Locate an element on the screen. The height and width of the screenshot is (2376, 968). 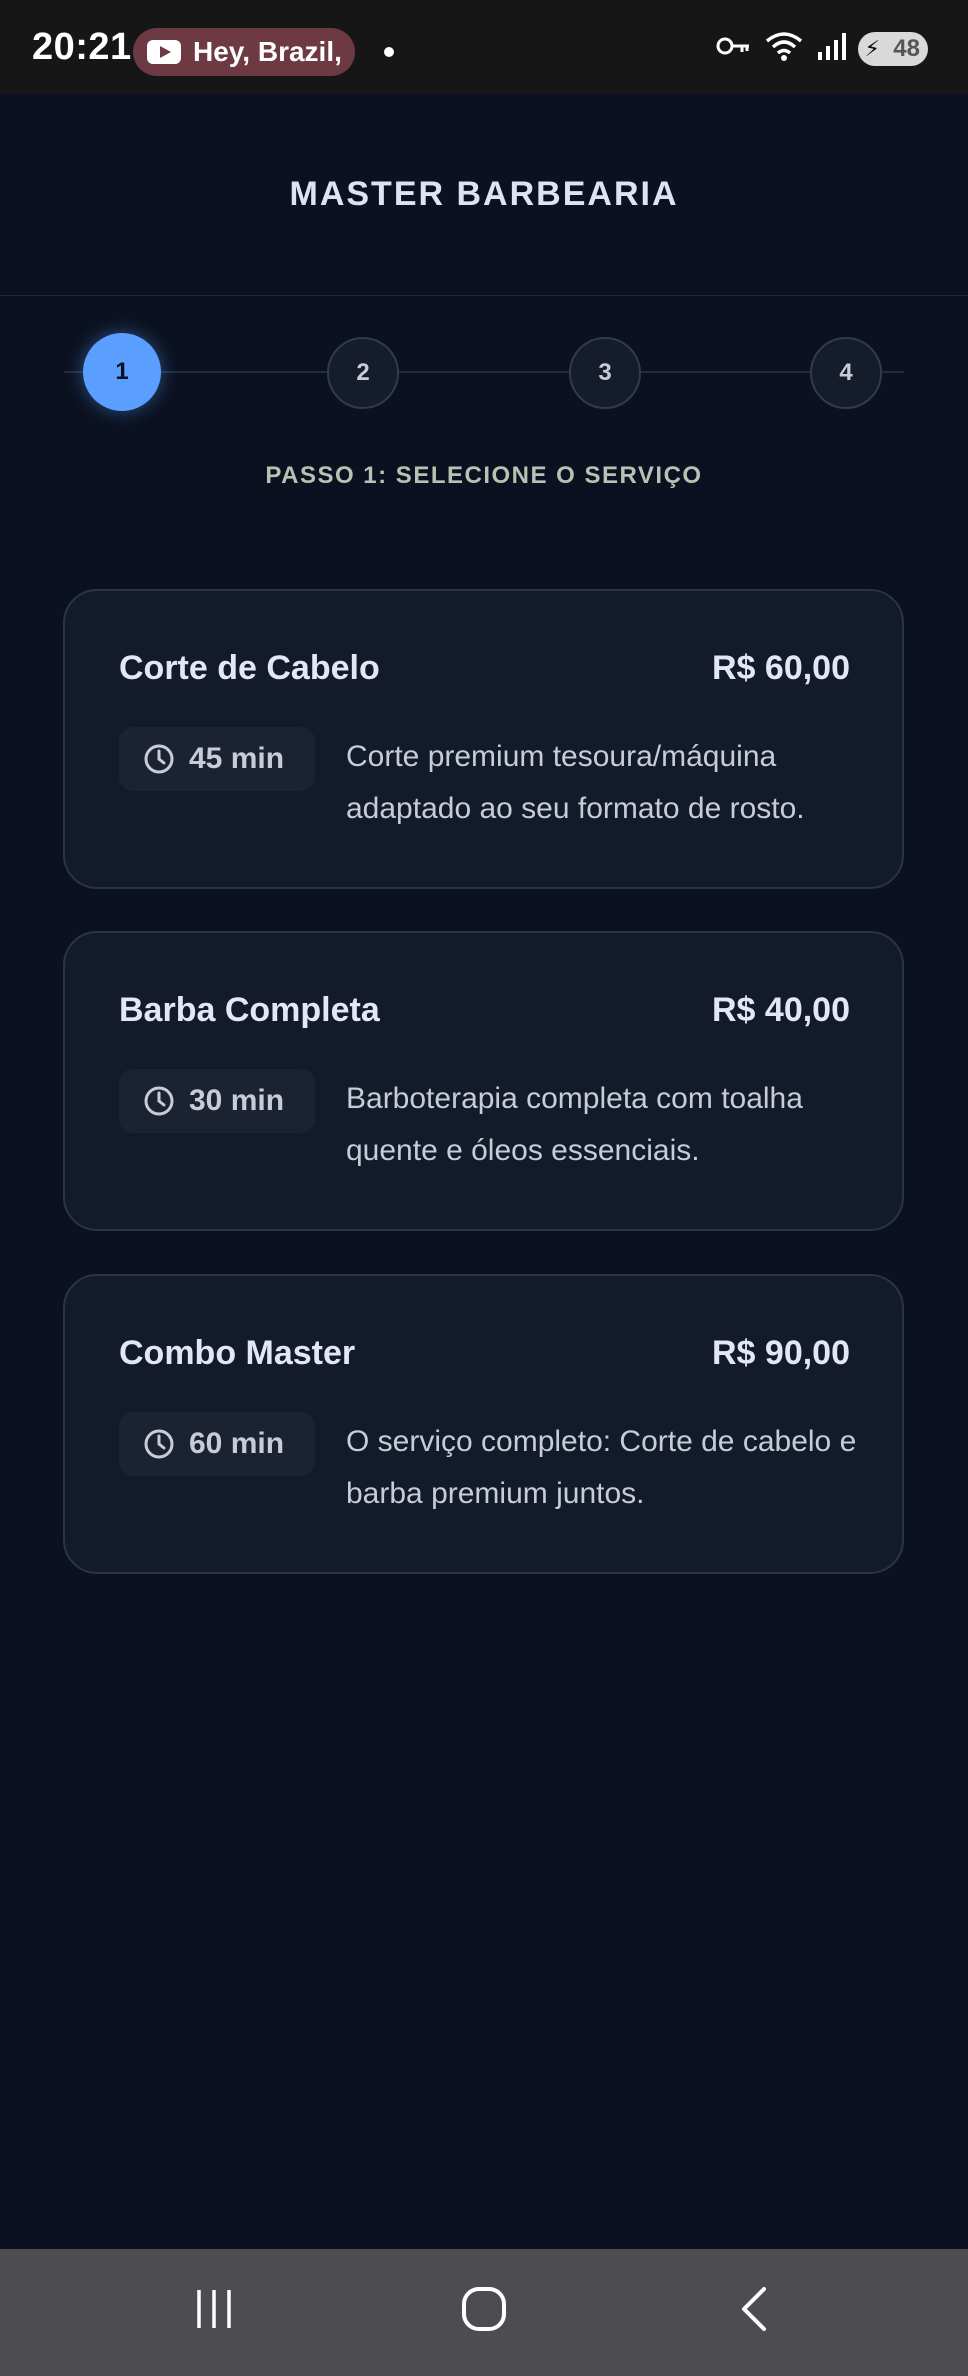
page-title: MASTER BARBEARIA is located at coordinates (484, 194).